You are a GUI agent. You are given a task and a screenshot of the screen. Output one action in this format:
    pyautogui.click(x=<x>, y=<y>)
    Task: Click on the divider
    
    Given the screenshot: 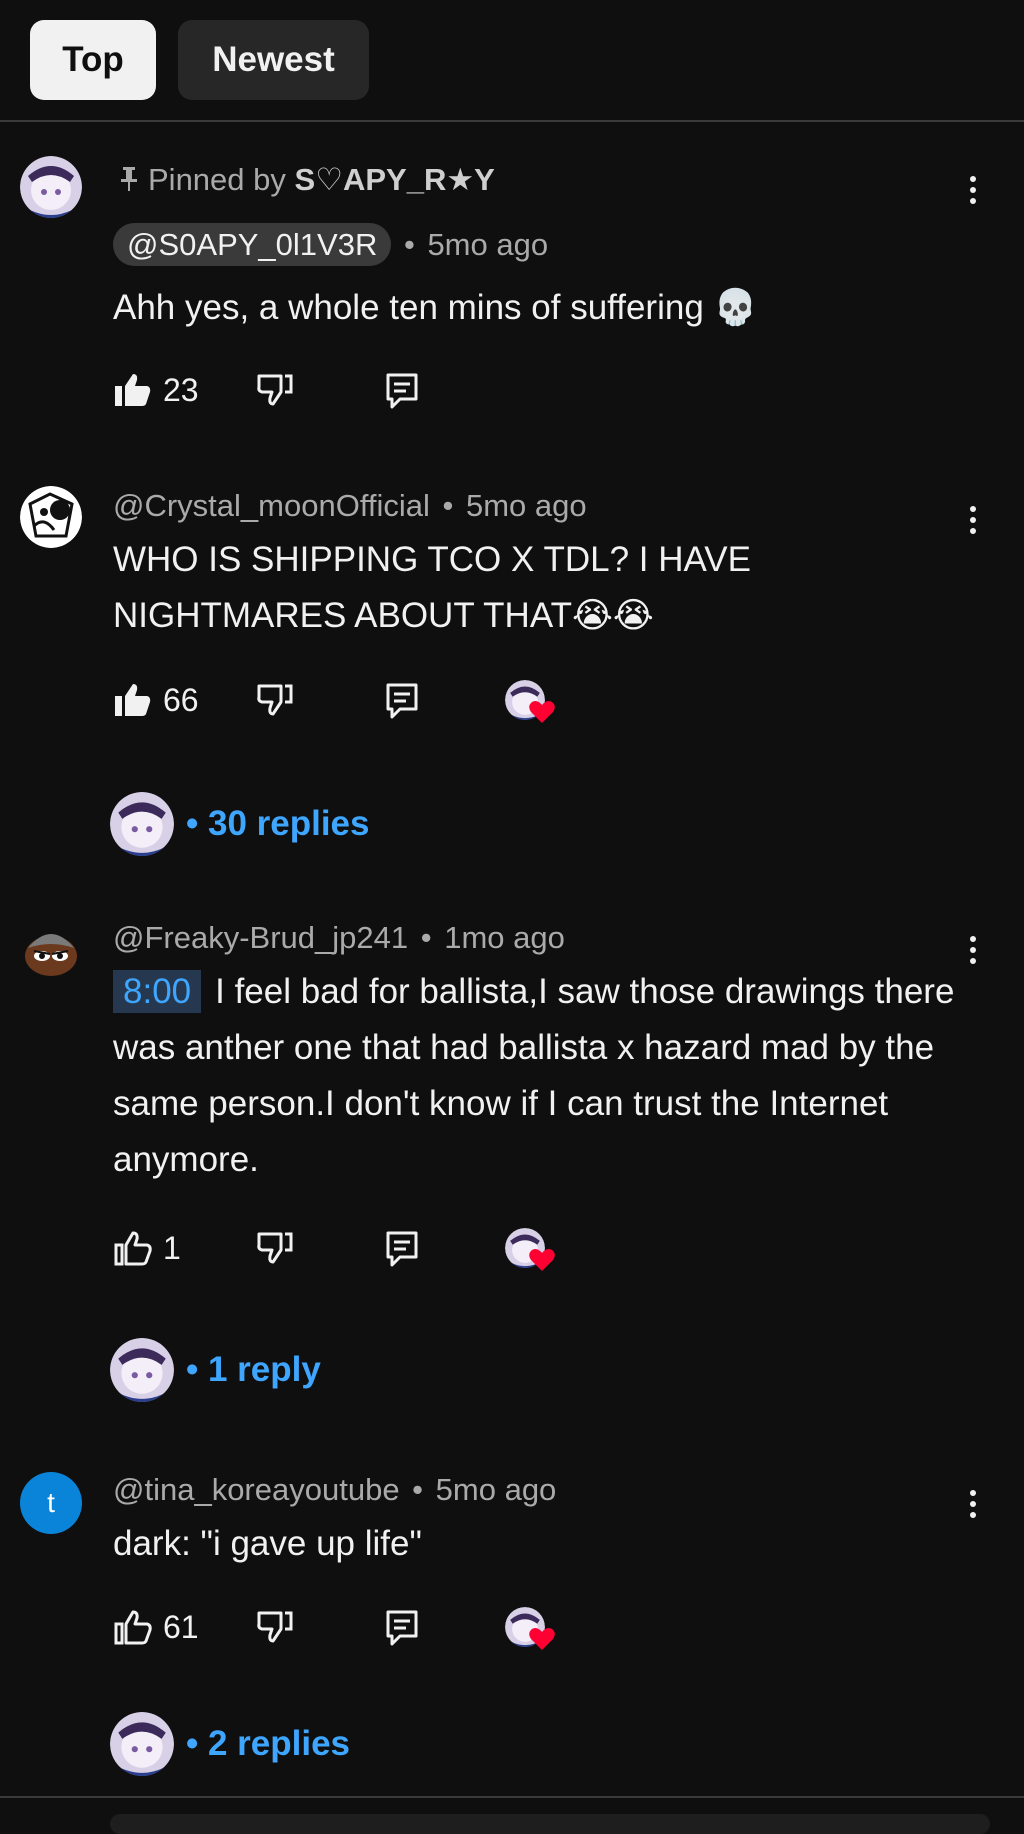 What is the action you would take?
    pyautogui.click(x=512, y=1797)
    